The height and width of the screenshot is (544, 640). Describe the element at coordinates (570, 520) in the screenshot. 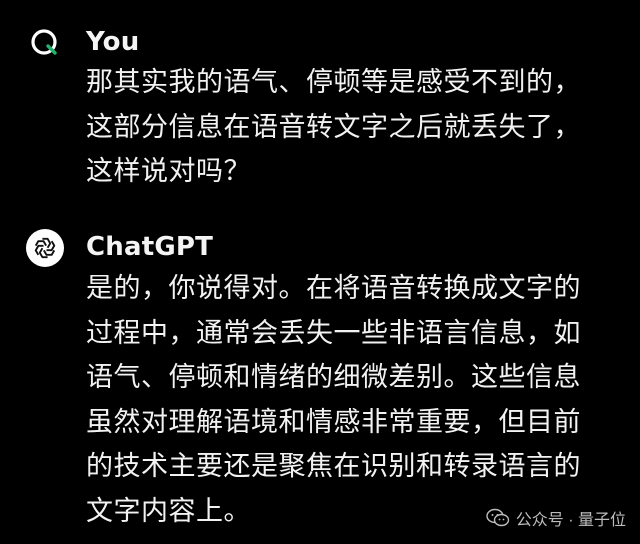

I see `watermark-text: 公众号 · 量子位` at that location.